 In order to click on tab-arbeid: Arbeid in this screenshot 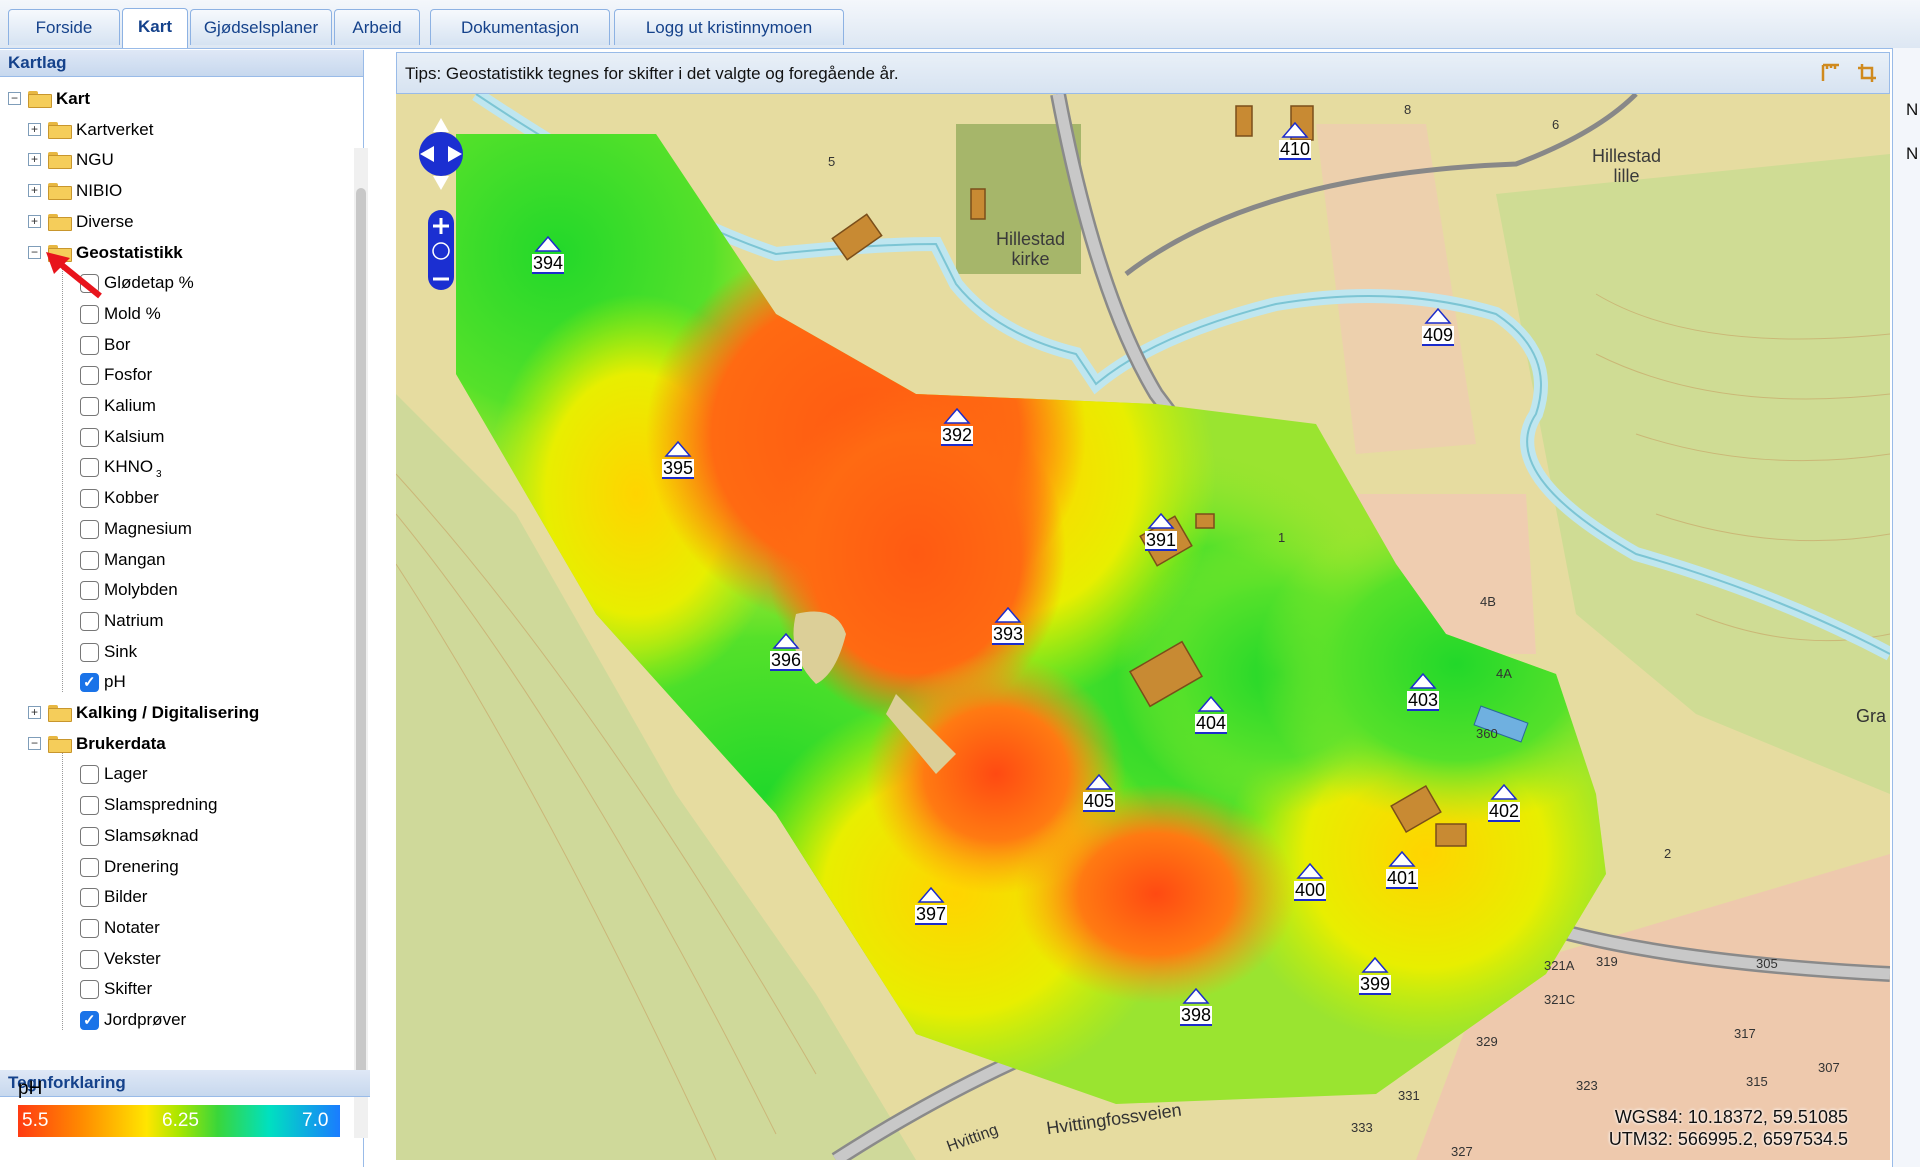, I will do `click(377, 27)`.